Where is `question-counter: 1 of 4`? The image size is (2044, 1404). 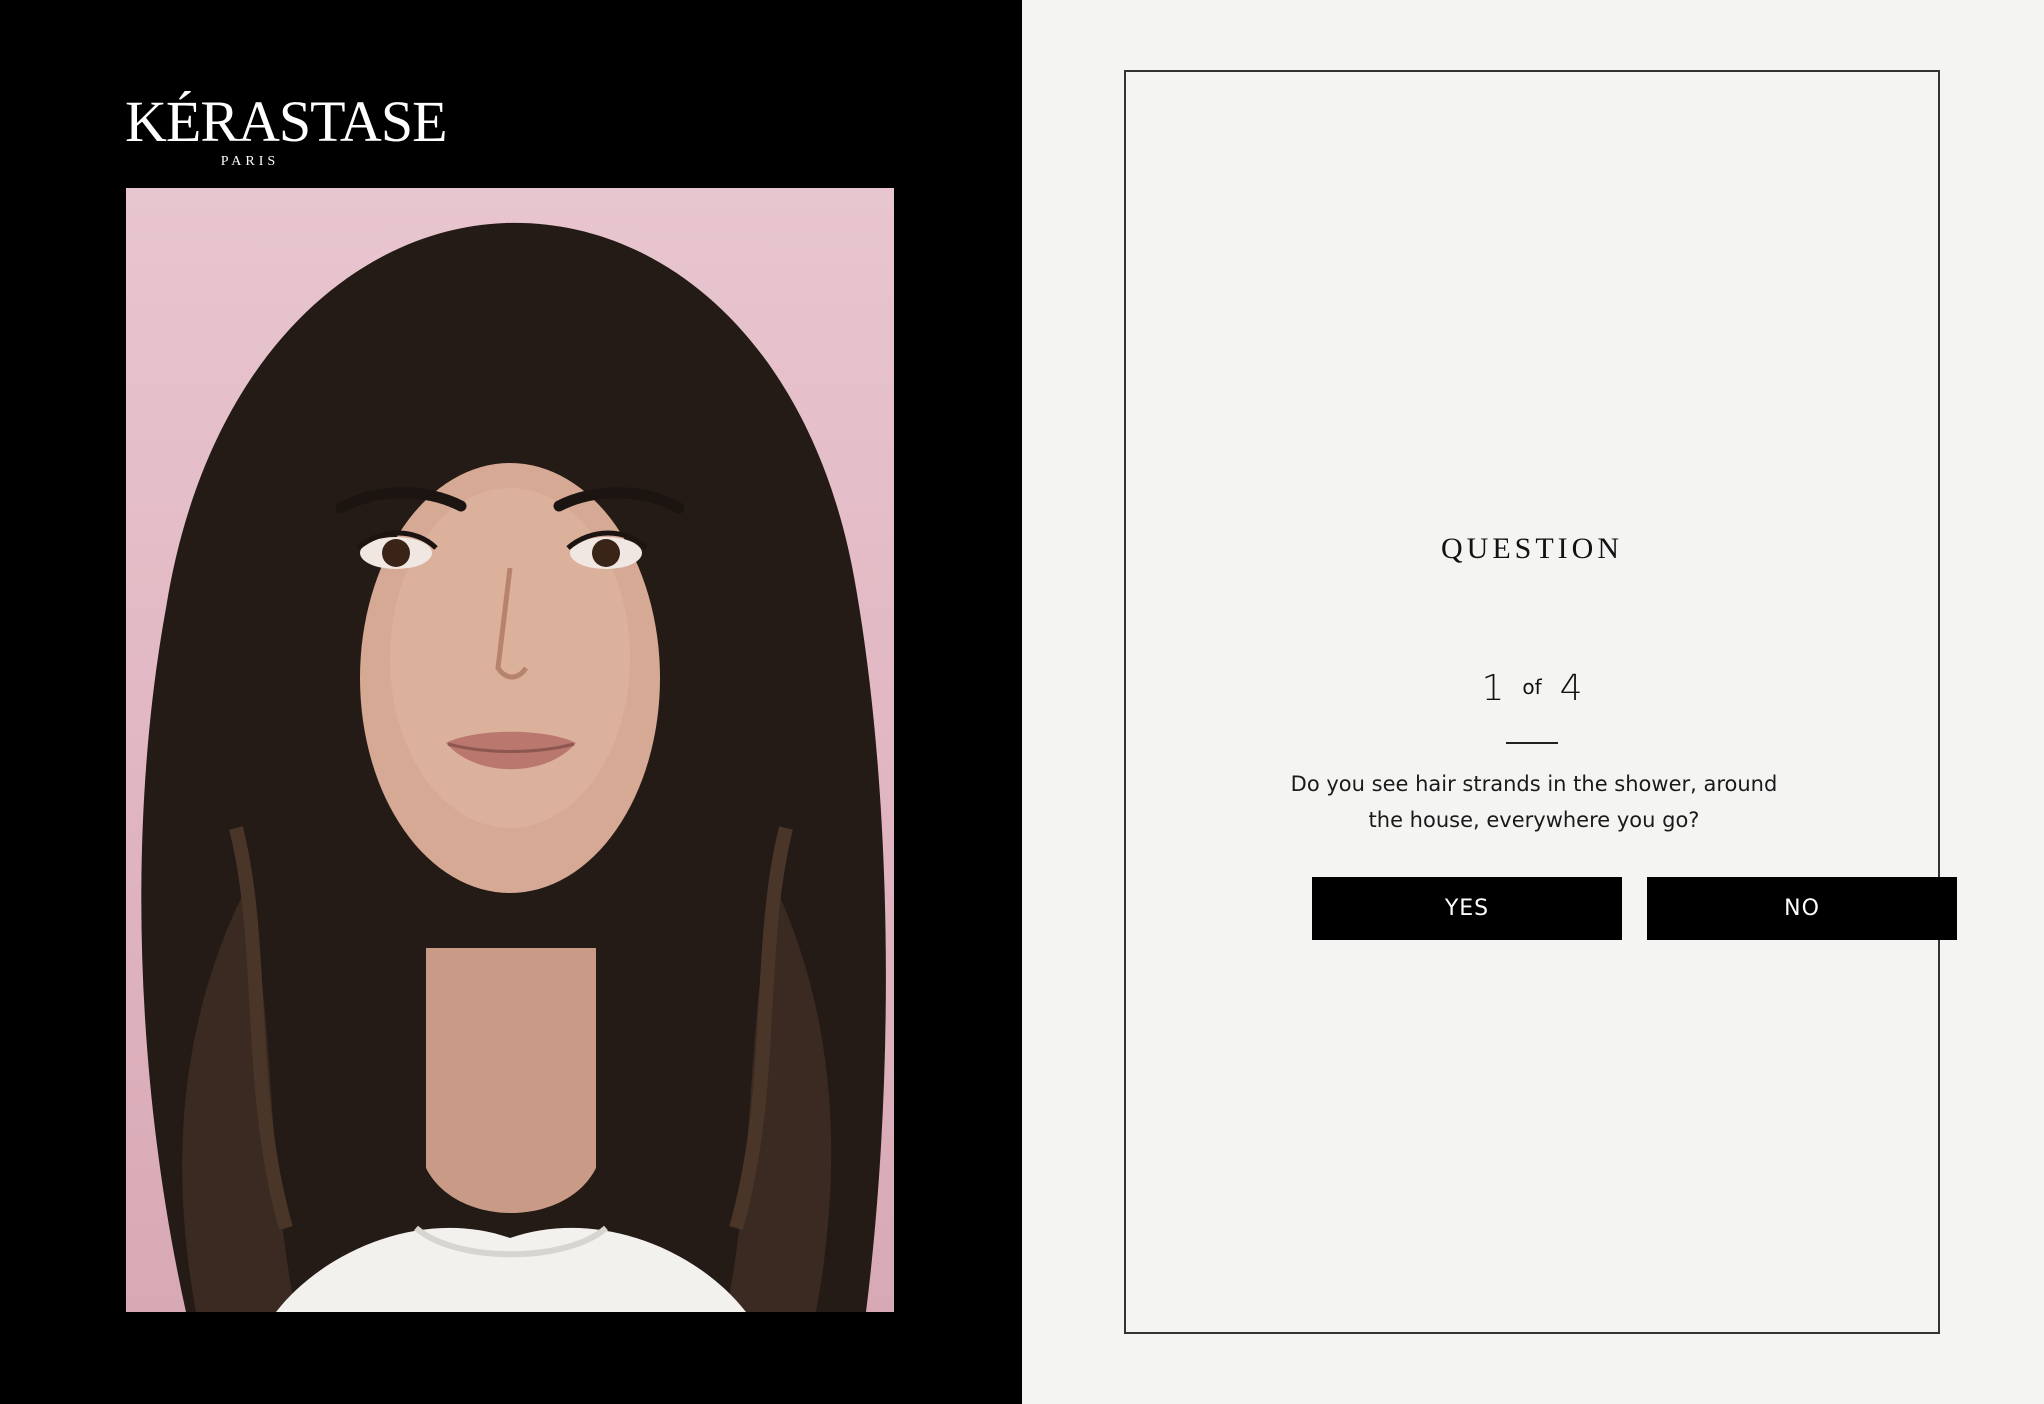 question-counter: 1 of 4 is located at coordinates (1532, 688).